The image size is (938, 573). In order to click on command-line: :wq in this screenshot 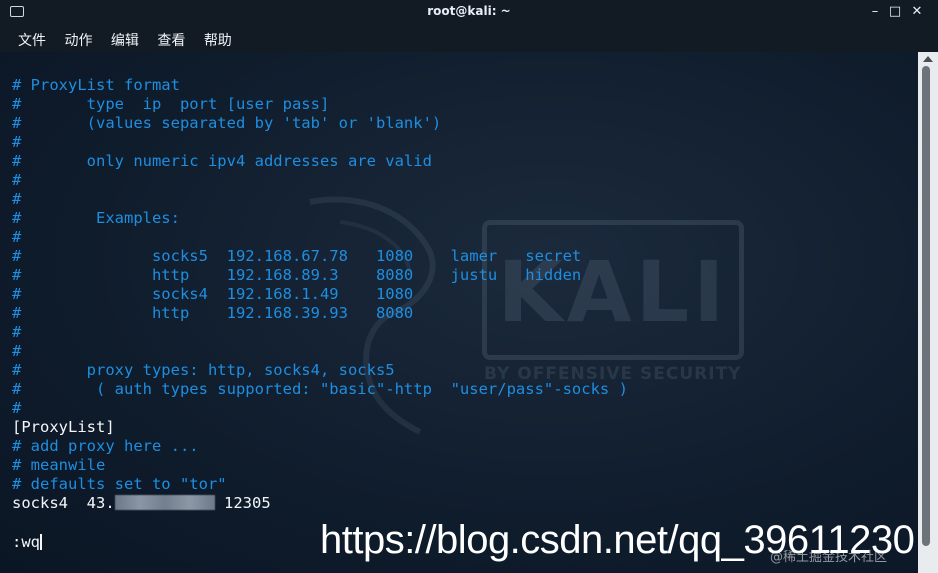, I will do `click(27, 542)`.